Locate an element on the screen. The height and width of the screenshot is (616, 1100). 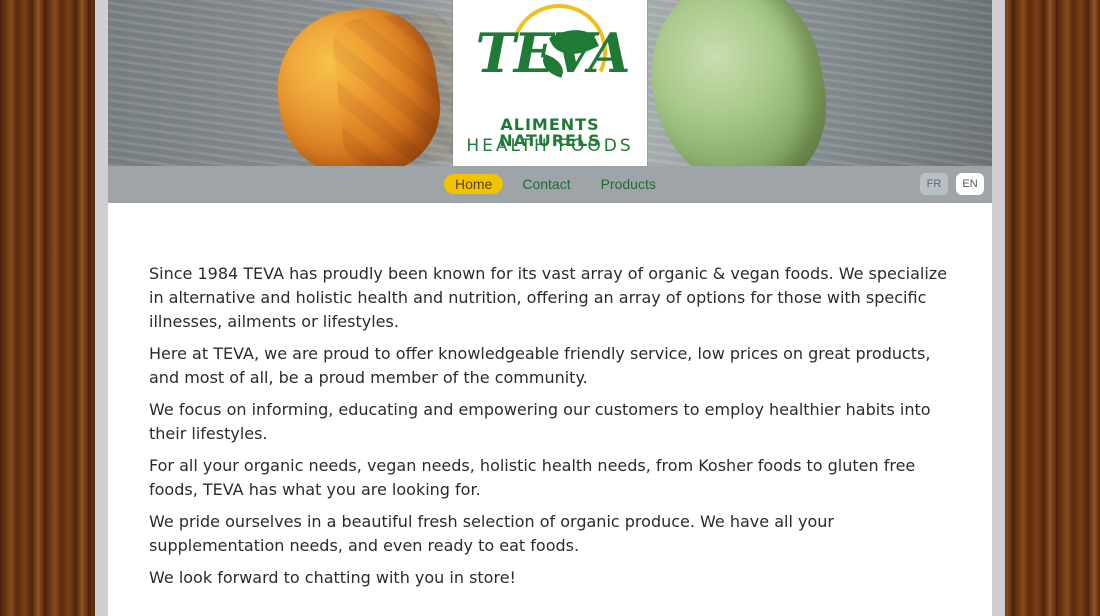
language-fr-button: FR is located at coordinates (934, 184).